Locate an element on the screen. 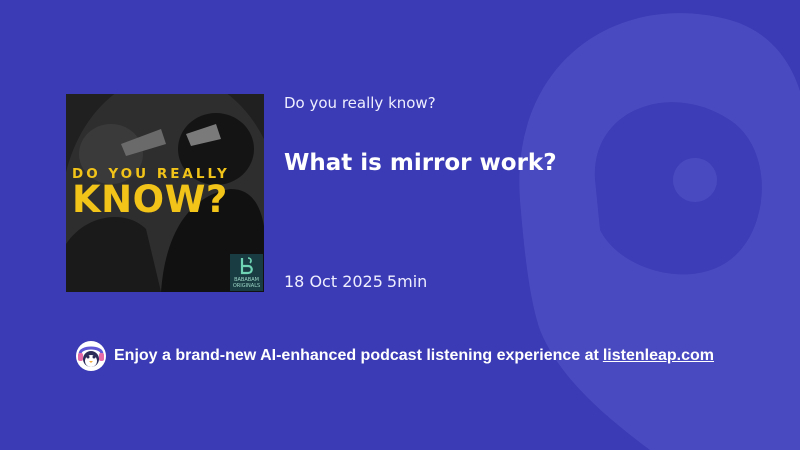 Image resolution: width=800 pixels, height=450 pixels. episode-title: What is mirror work? is located at coordinates (420, 163).